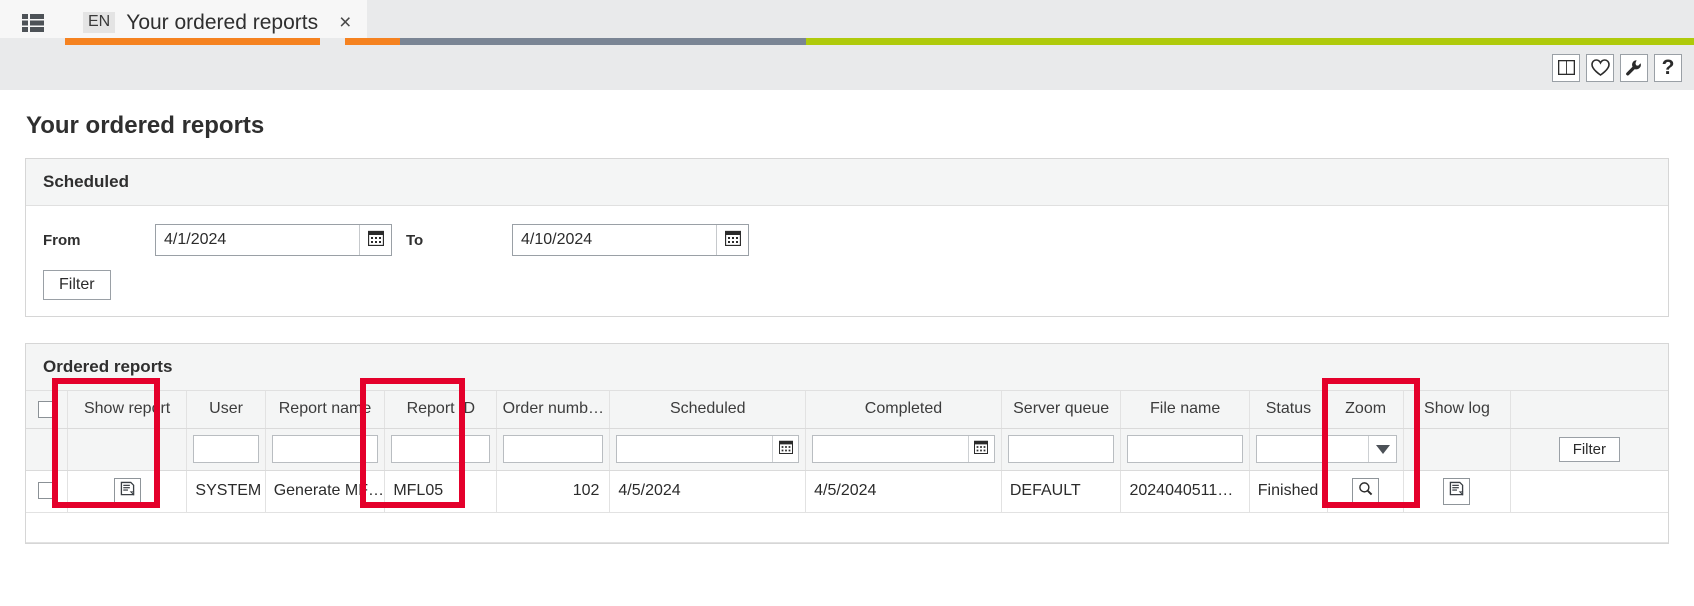 This screenshot has height=606, width=1694. Describe the element at coordinates (708, 491) in the screenshot. I see `row-scheduled-cell: 4/5/2024` at that location.